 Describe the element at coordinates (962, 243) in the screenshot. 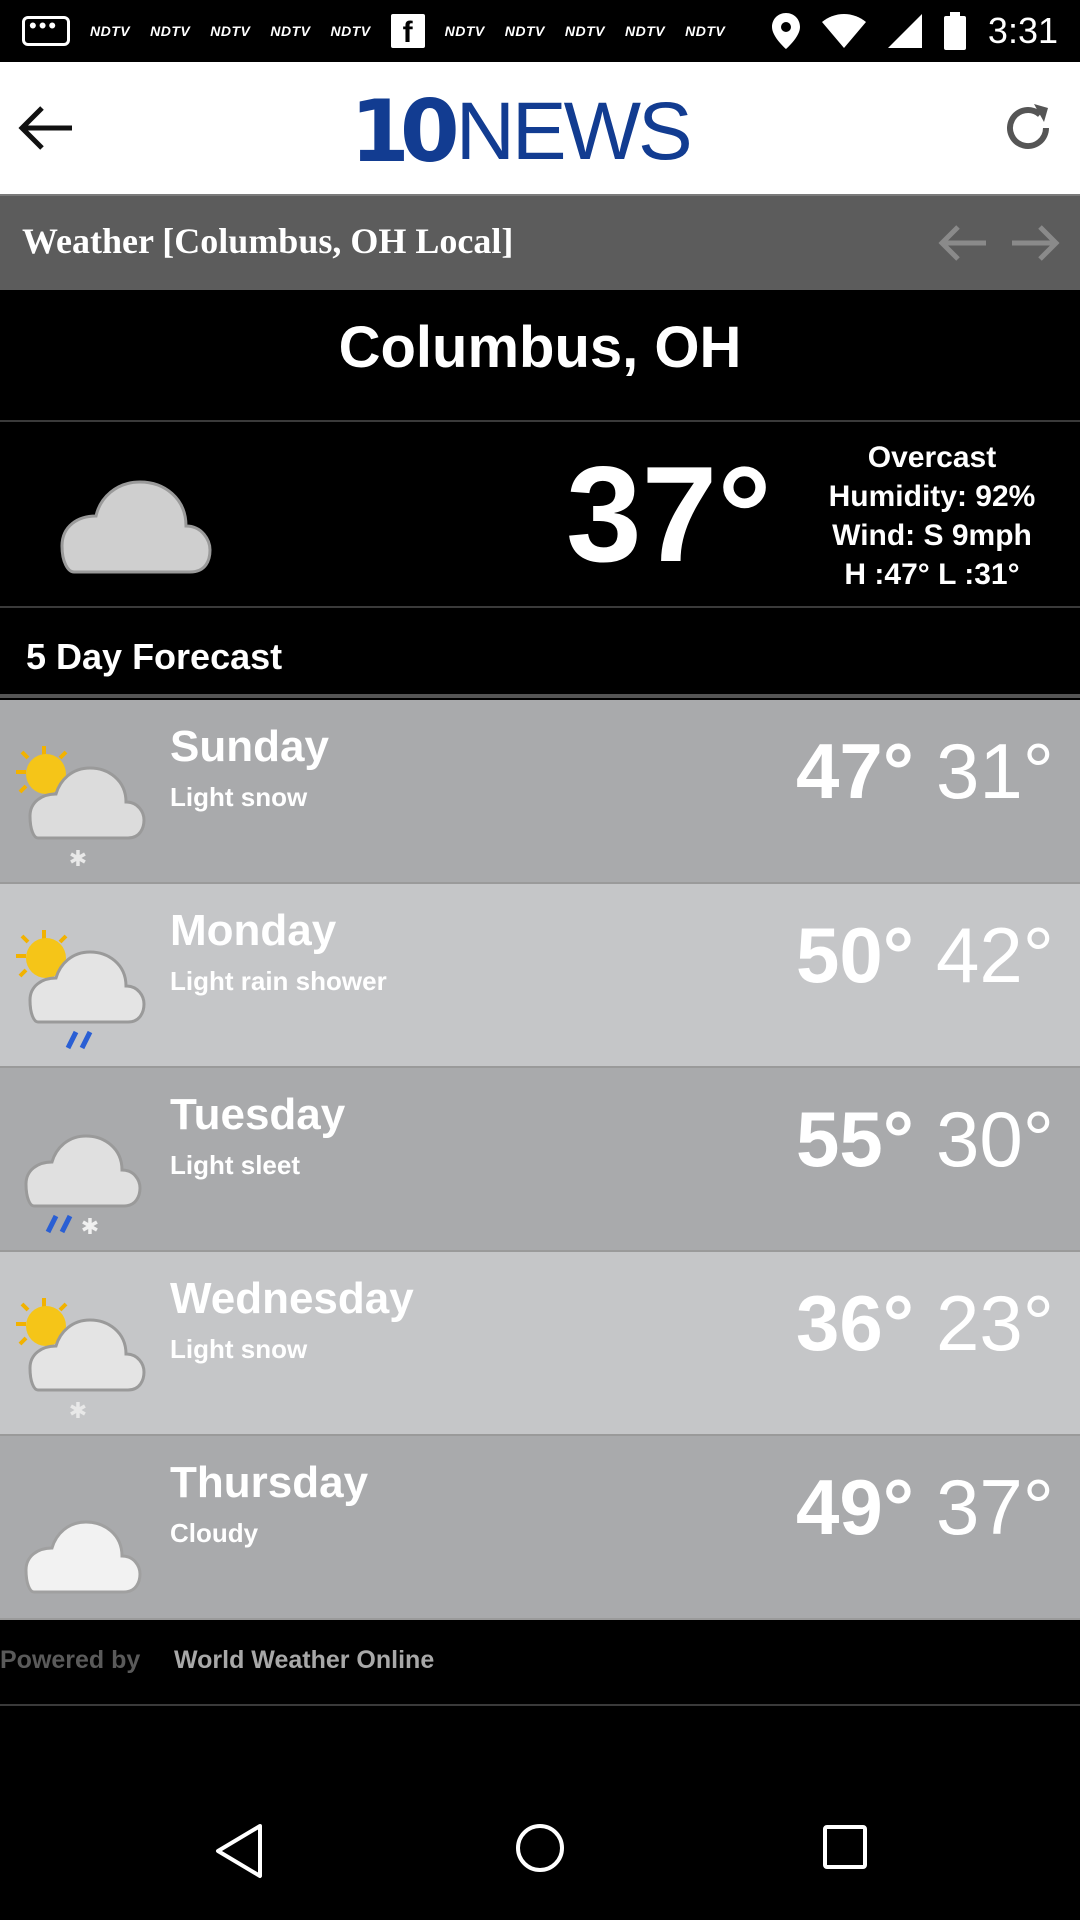

I see `previous-arrow-icon` at that location.